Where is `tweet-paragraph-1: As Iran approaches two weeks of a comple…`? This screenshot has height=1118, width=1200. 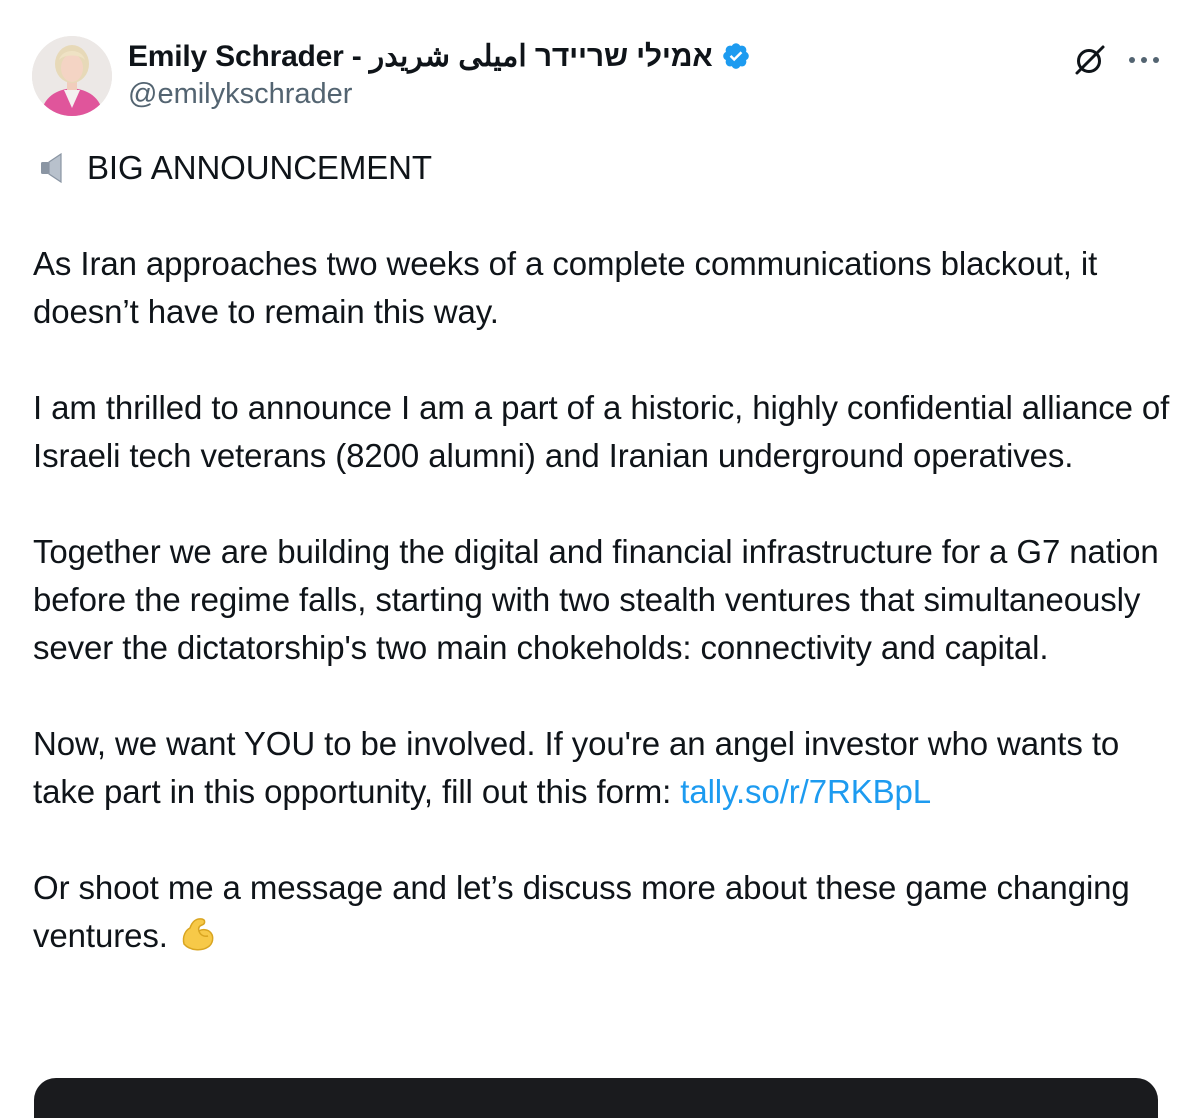
tweet-paragraph-1: As Iran approaches two weeks of a comple… is located at coordinates (565, 287).